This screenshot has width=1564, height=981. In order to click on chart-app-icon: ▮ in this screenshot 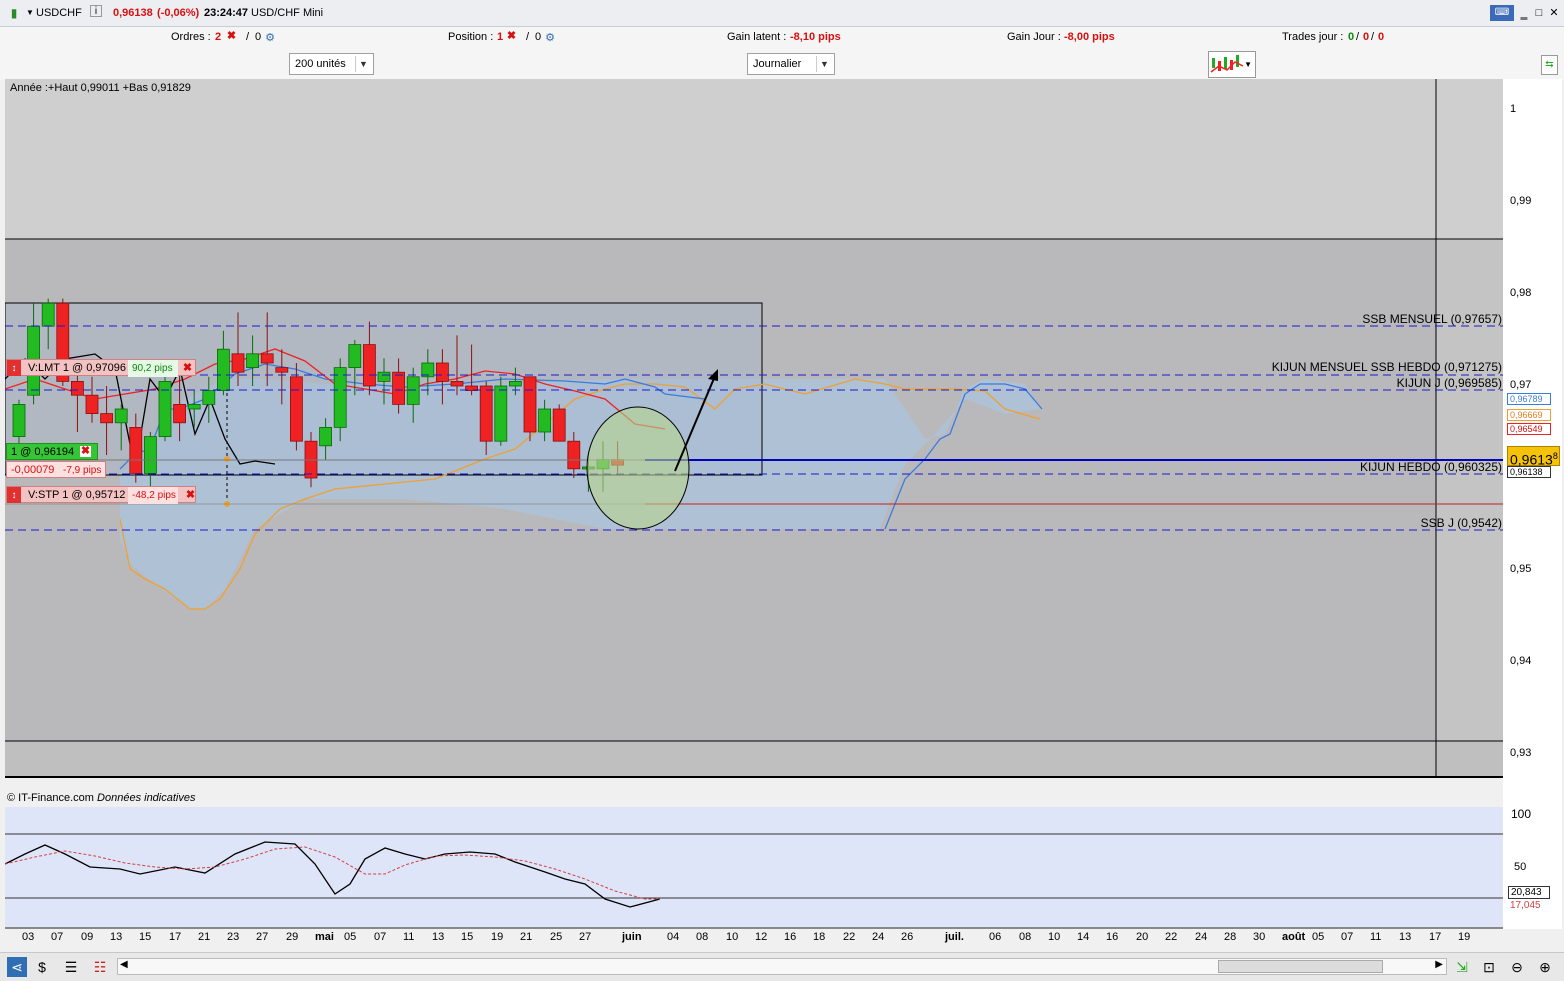, I will do `click(14, 13)`.